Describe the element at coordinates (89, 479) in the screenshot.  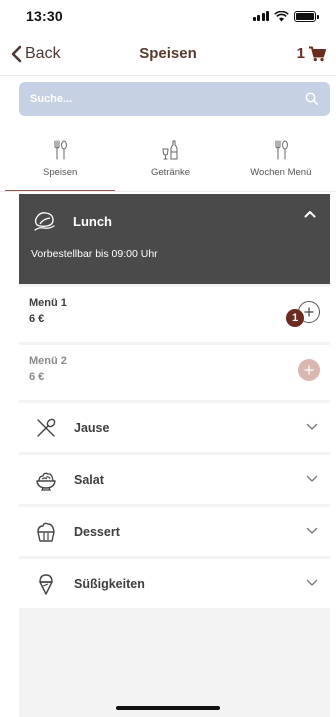
I see `category-label: Salat` at that location.